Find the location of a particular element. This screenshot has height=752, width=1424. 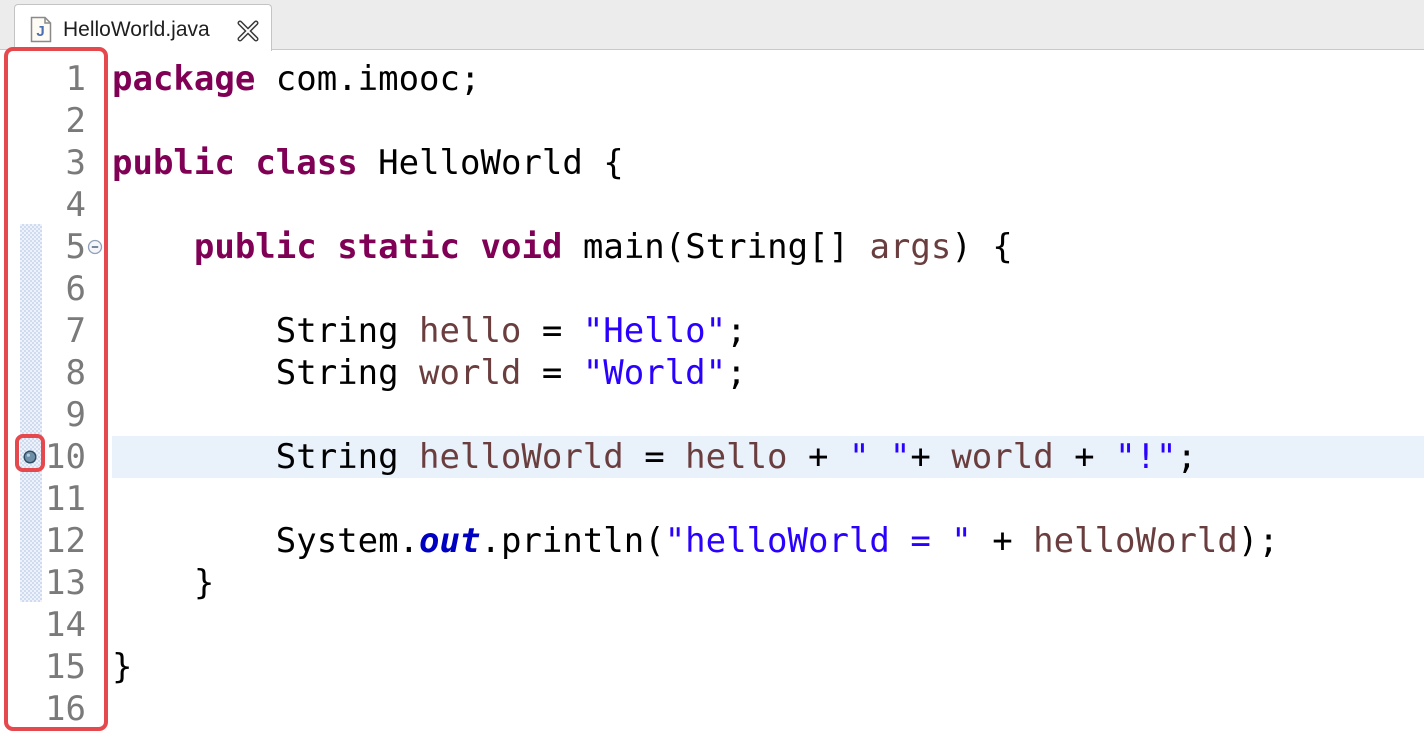

code-token: HelloWorld { is located at coordinates (490, 163).